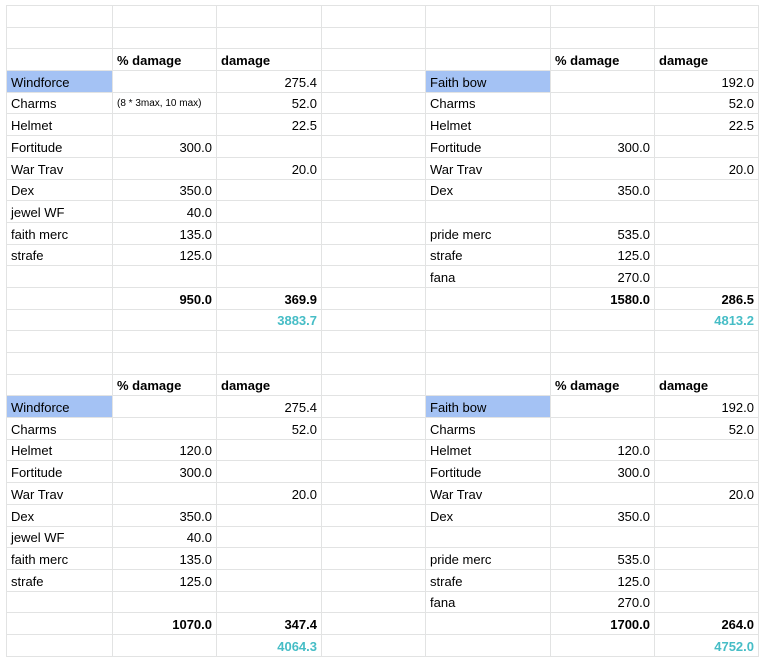  I want to click on pct-damage-sum: 950.0, so click(164, 298).